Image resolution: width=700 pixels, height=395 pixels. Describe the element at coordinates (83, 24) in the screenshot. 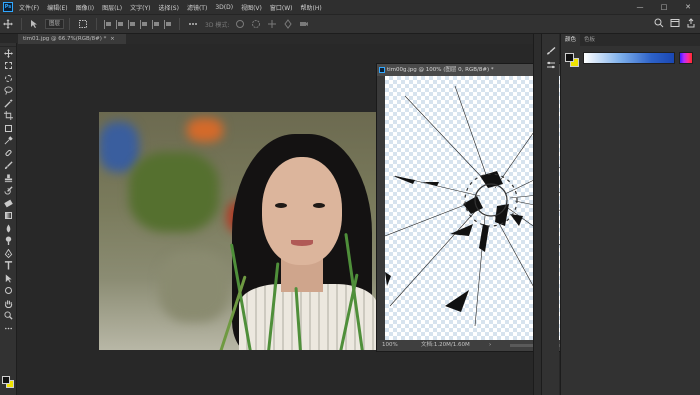

I see `transform-controls-icon` at that location.